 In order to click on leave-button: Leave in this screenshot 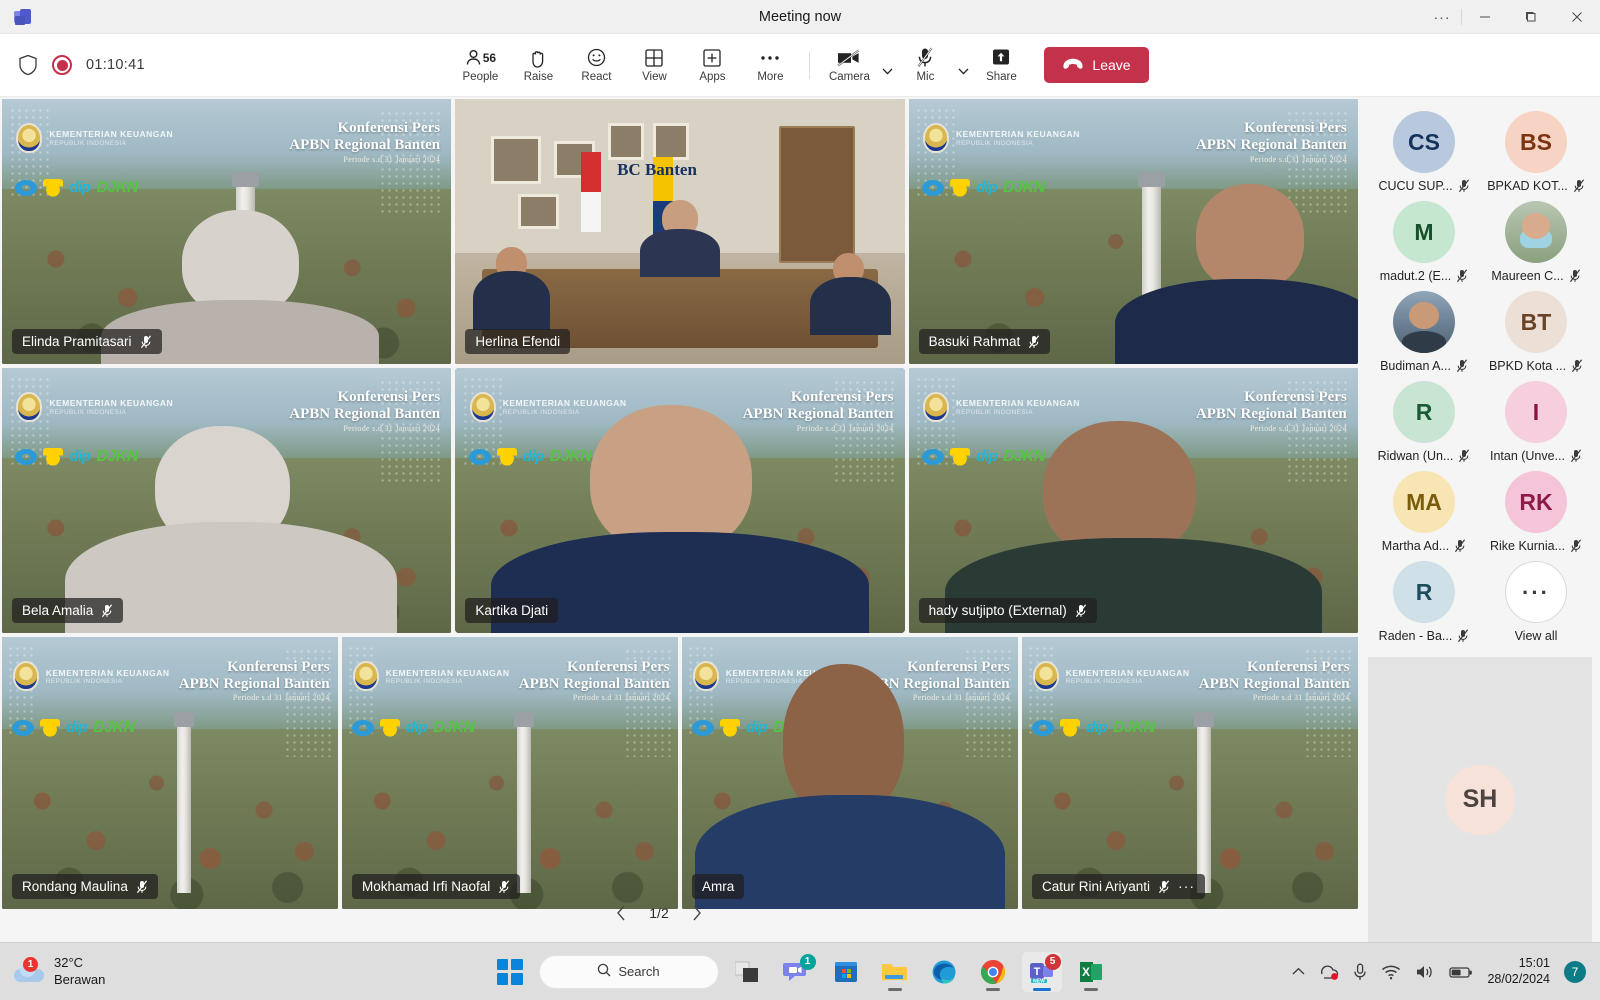, I will do `click(1096, 65)`.